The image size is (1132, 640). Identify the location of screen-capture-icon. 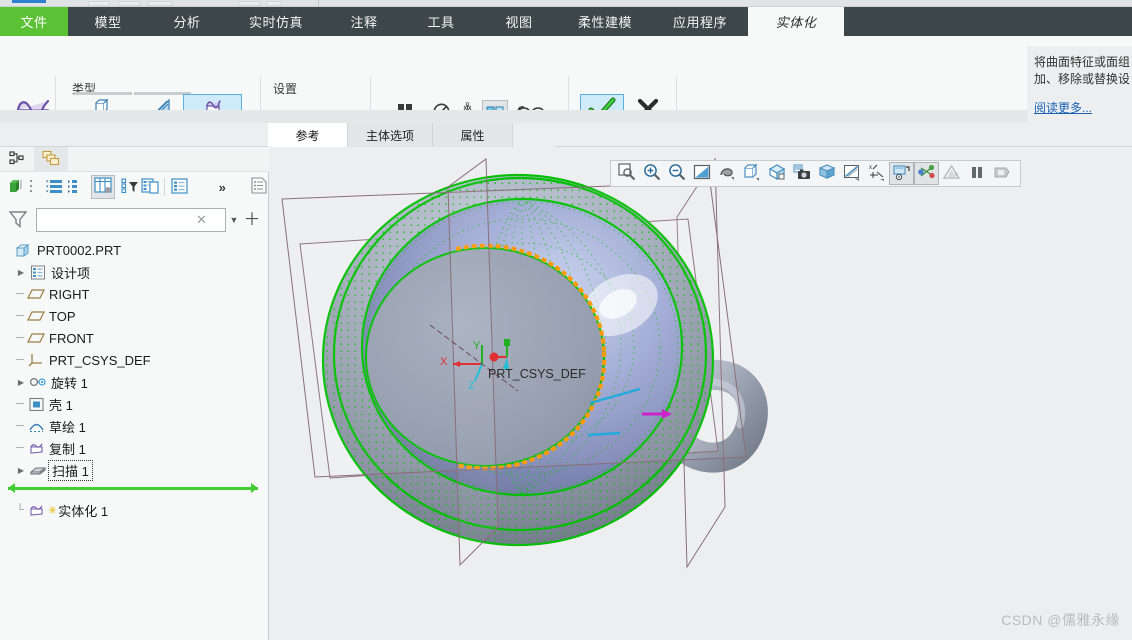
(802, 173).